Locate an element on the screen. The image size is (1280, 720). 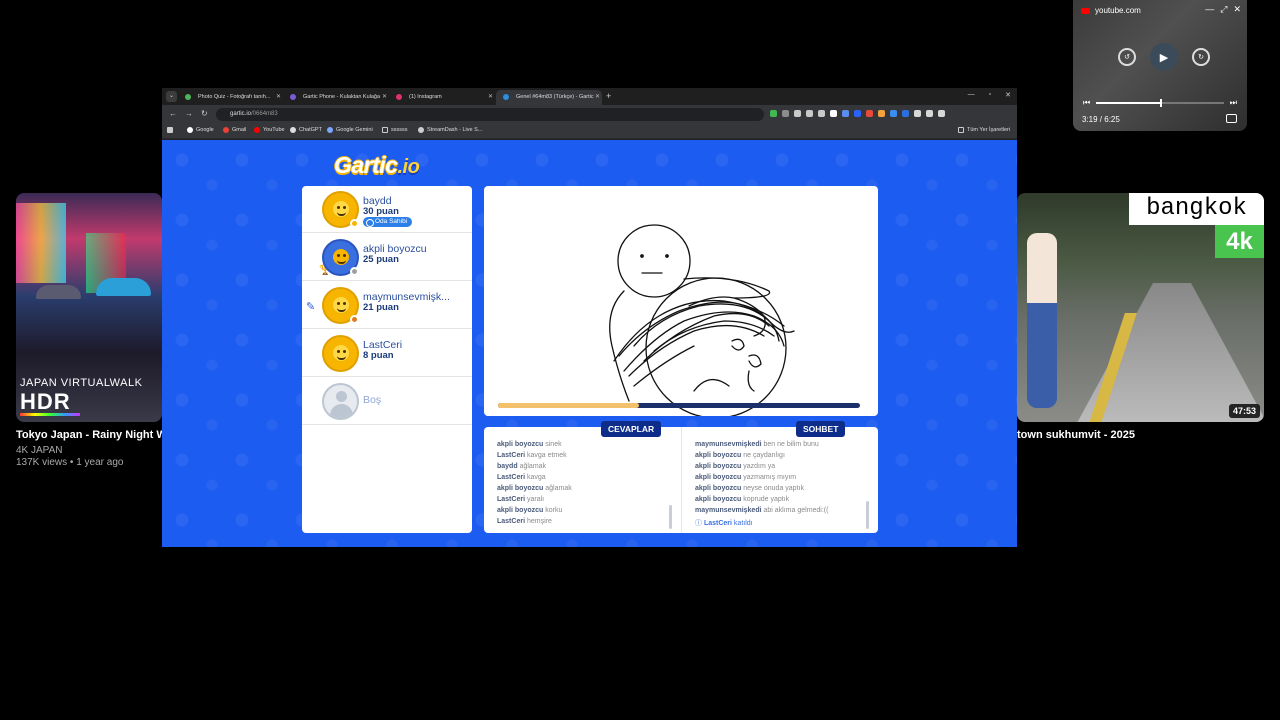
tab-gartic-io: Genel #64m83 (Türkçe) - Gartic ✕ is located at coordinates (549, 97).